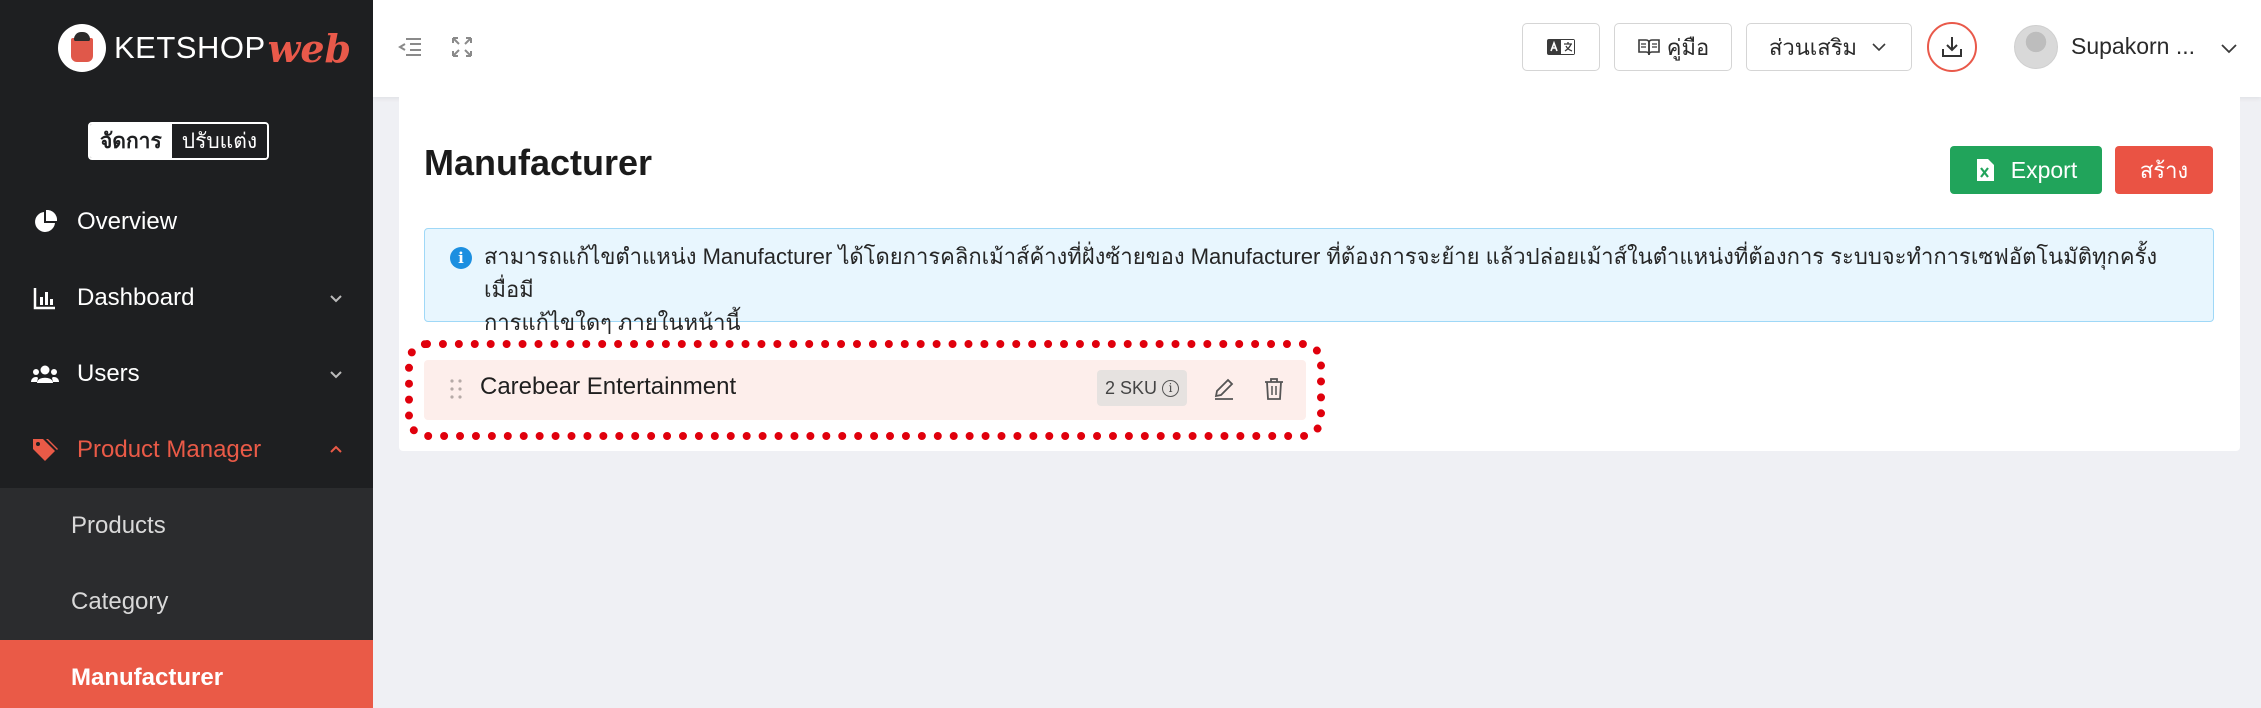 The width and height of the screenshot is (2261, 708). I want to click on page-title: Manufacturer, so click(538, 162).